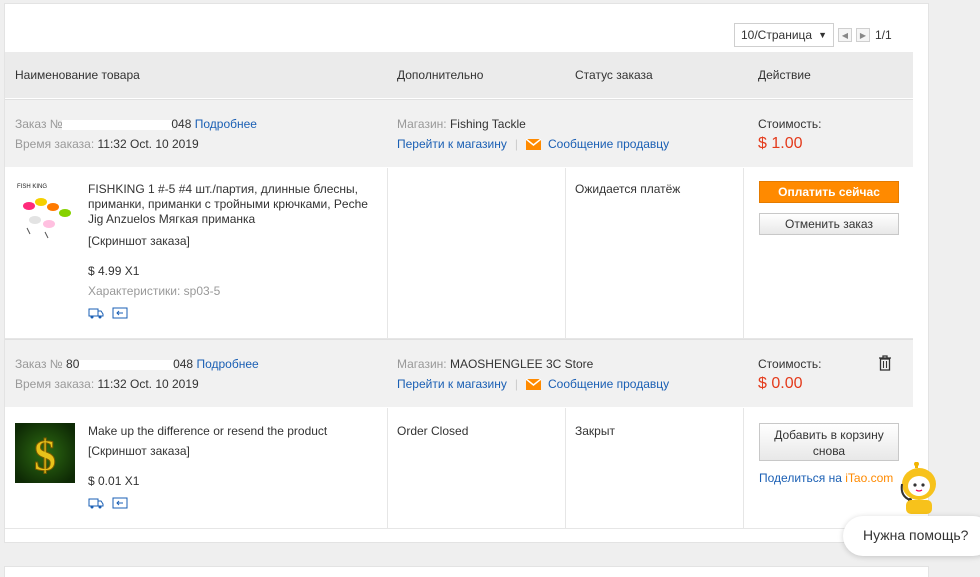 The height and width of the screenshot is (577, 980). I want to click on price-qty: $ 0.01 X1, so click(114, 481).